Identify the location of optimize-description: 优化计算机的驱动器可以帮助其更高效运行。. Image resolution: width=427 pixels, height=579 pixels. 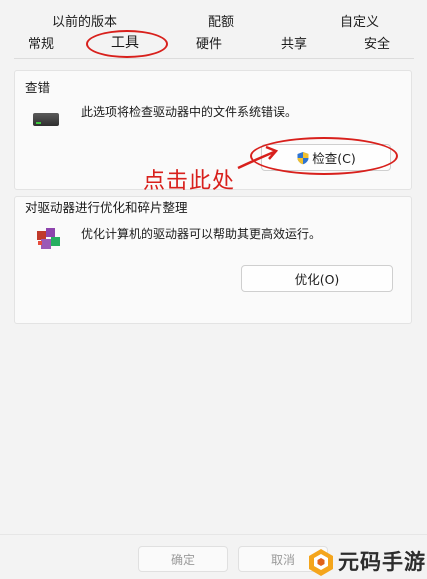
(201, 234).